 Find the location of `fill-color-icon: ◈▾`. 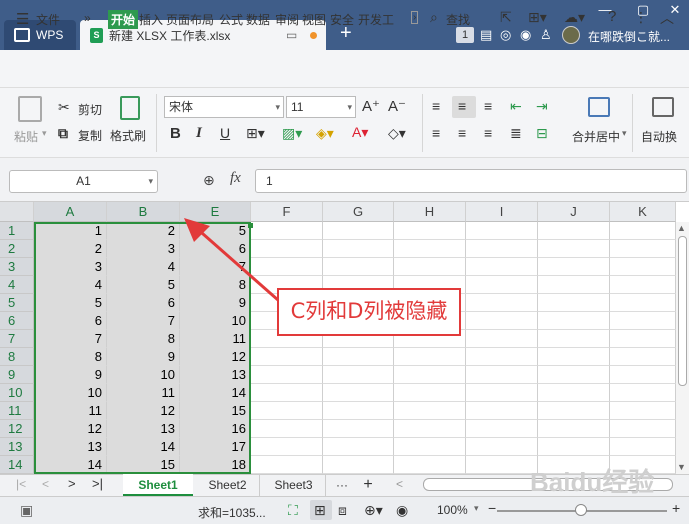

fill-color-icon: ◈▾ is located at coordinates (325, 133).